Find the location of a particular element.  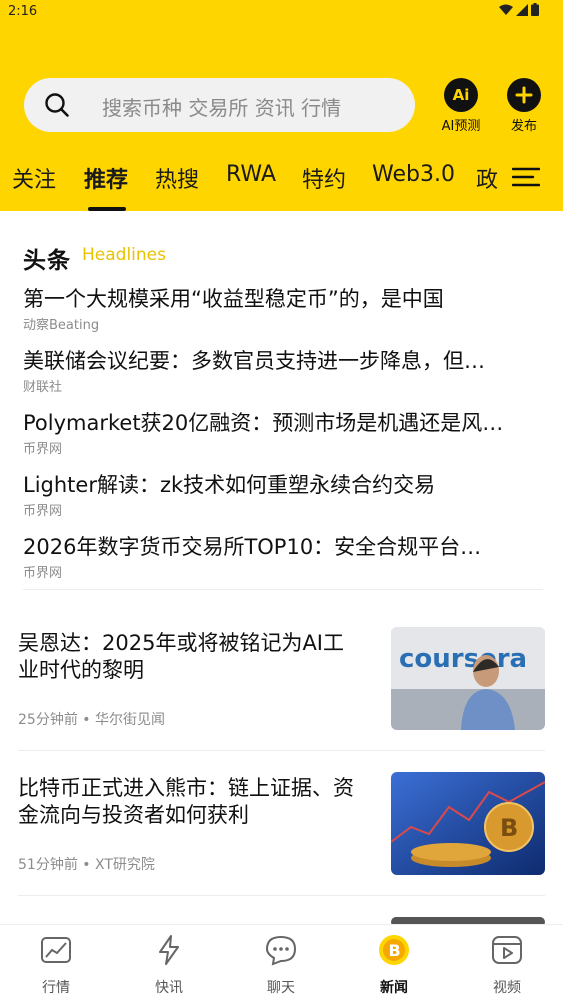

thumbnail-image: B is located at coordinates (468, 823).